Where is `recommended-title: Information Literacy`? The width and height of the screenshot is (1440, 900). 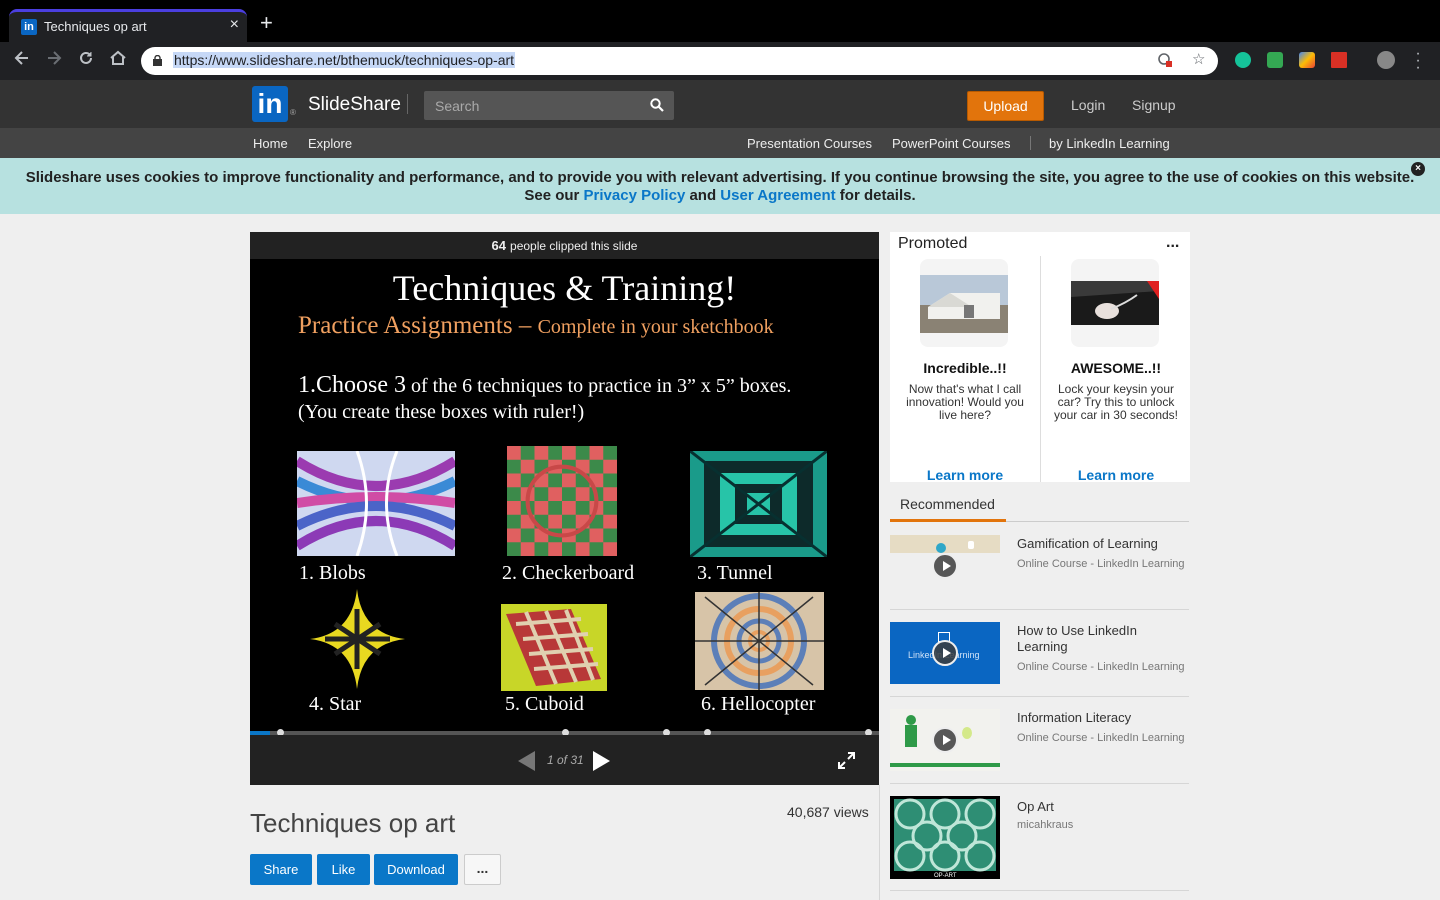
recommended-title: Information Literacy is located at coordinates (1102, 718).